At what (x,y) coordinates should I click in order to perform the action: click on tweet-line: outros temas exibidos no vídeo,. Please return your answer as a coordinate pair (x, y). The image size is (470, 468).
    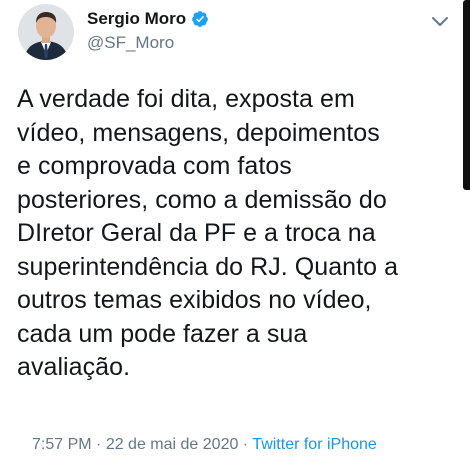
    Looking at the image, I should click on (194, 300).